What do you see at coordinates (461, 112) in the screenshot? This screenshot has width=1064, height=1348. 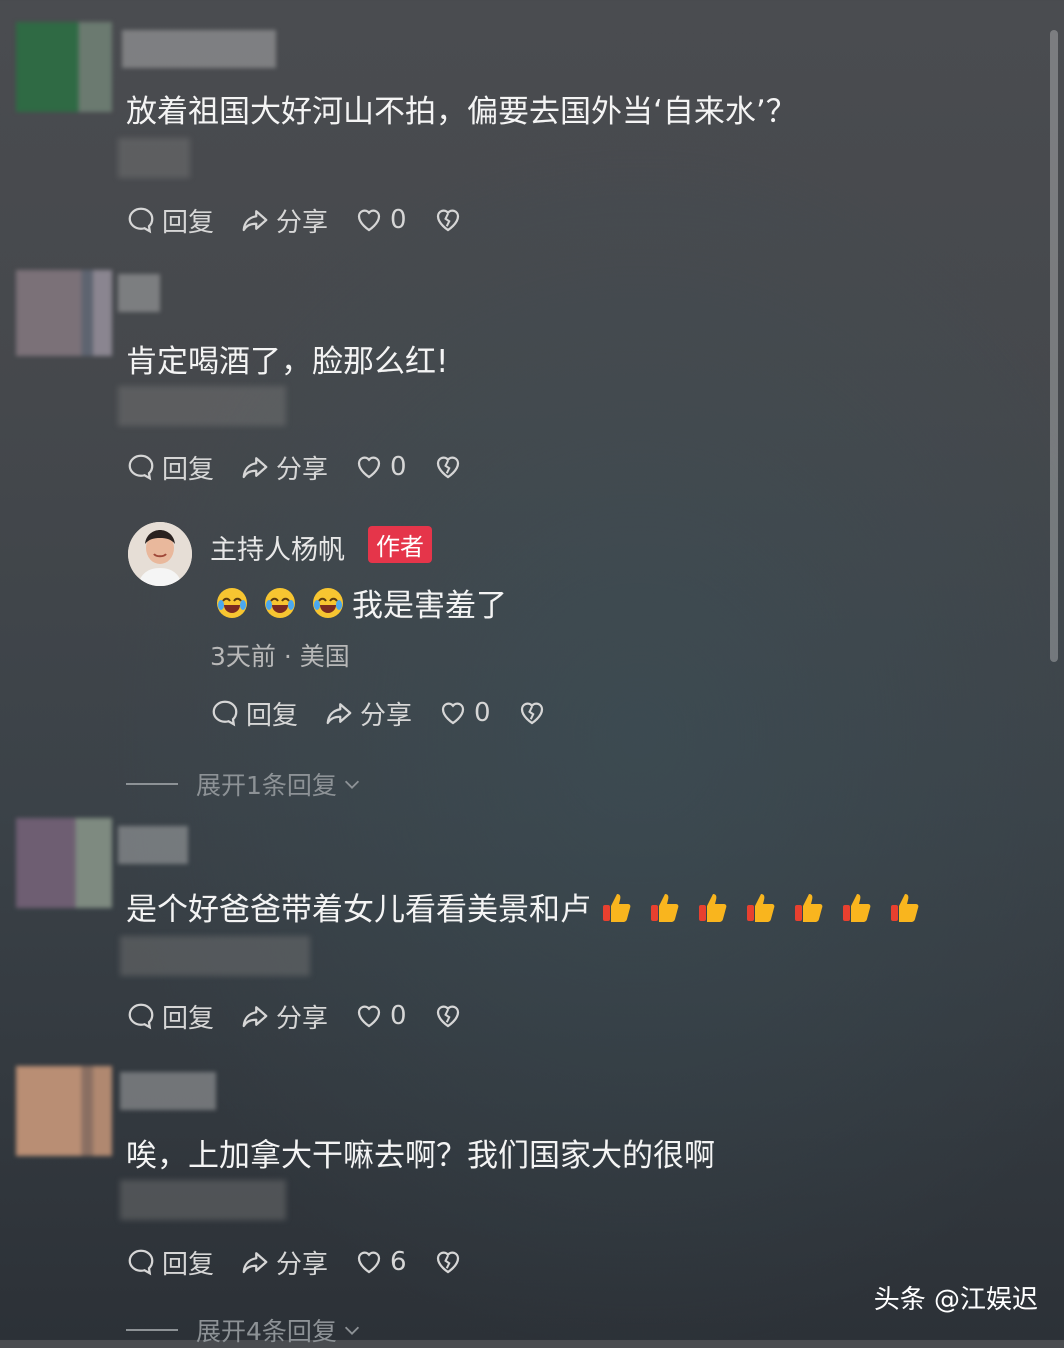 I see `comment-text: 放着祖国大好河山不拍，偏要去国外当‘自来水’？` at bounding box center [461, 112].